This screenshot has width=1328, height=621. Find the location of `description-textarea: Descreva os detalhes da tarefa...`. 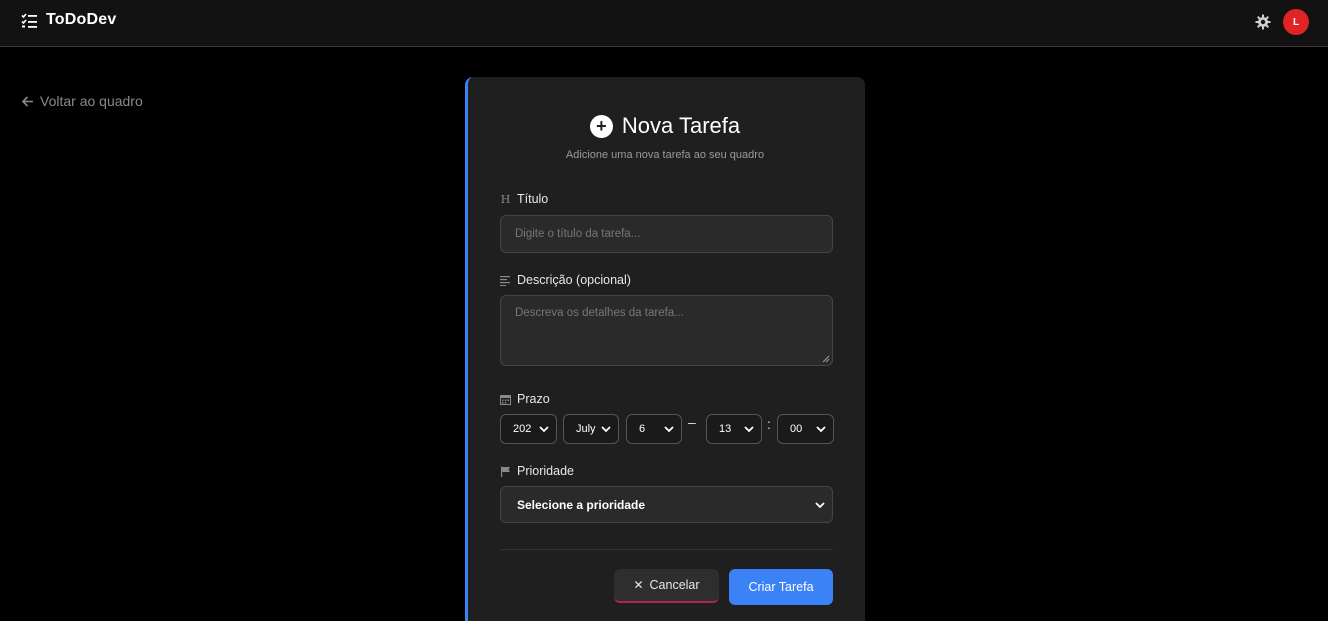

description-textarea: Descreva os detalhes da tarefa... is located at coordinates (666, 330).